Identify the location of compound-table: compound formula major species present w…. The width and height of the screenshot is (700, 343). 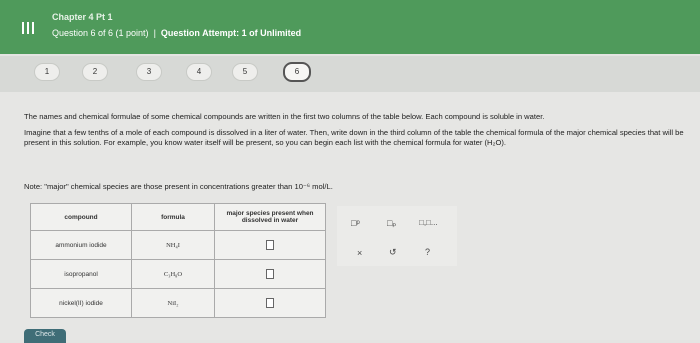
(178, 260).